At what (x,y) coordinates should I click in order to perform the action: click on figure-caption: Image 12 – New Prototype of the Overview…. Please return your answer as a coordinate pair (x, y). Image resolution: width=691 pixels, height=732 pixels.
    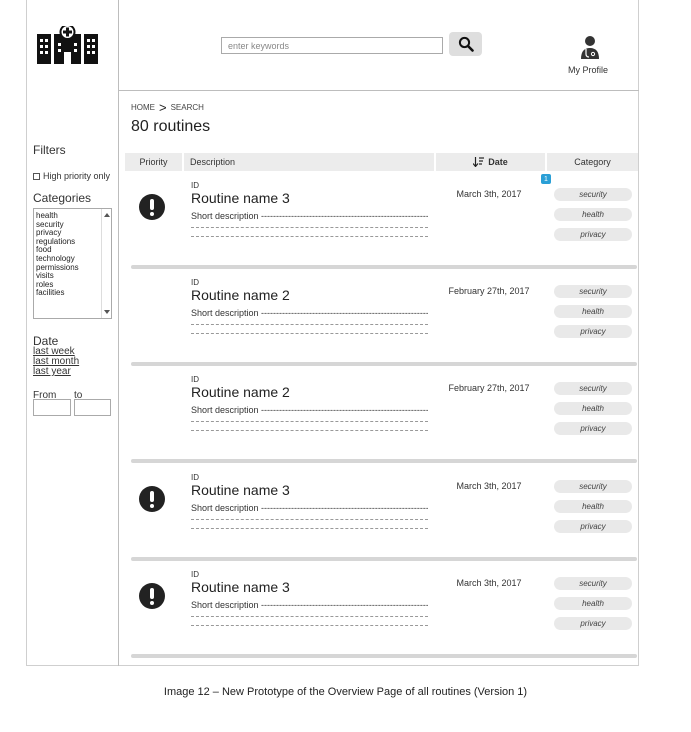
    Looking at the image, I should click on (345, 692).